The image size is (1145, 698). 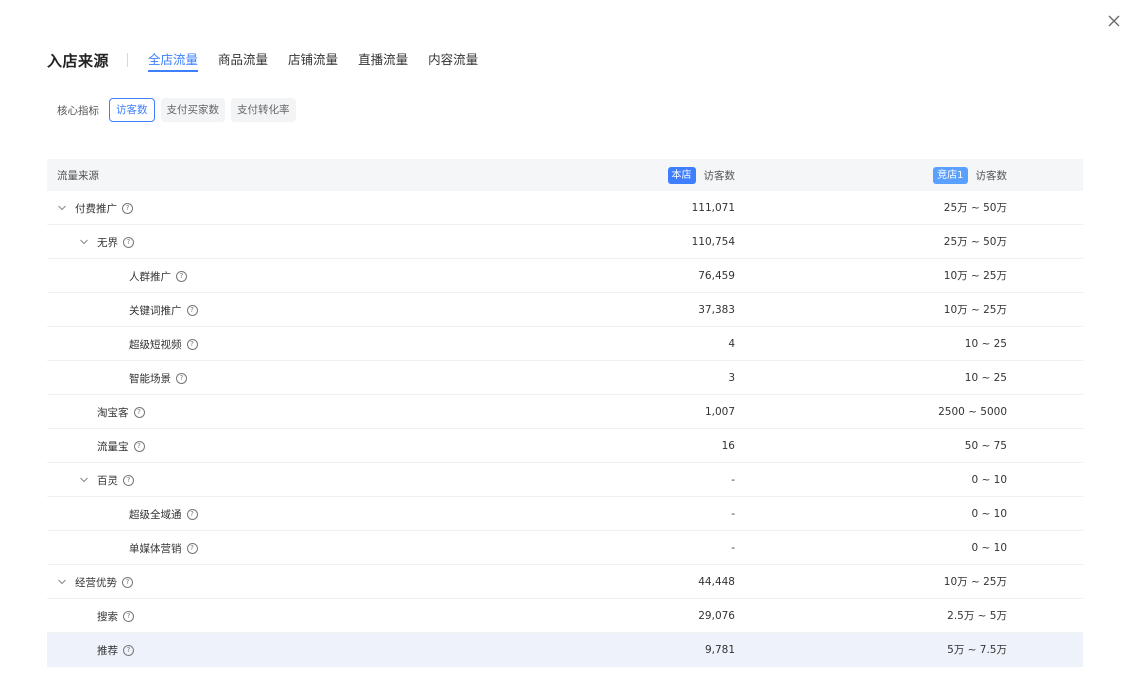 What do you see at coordinates (716, 276) in the screenshot?
I see `row-shop-value: 76,459` at bounding box center [716, 276].